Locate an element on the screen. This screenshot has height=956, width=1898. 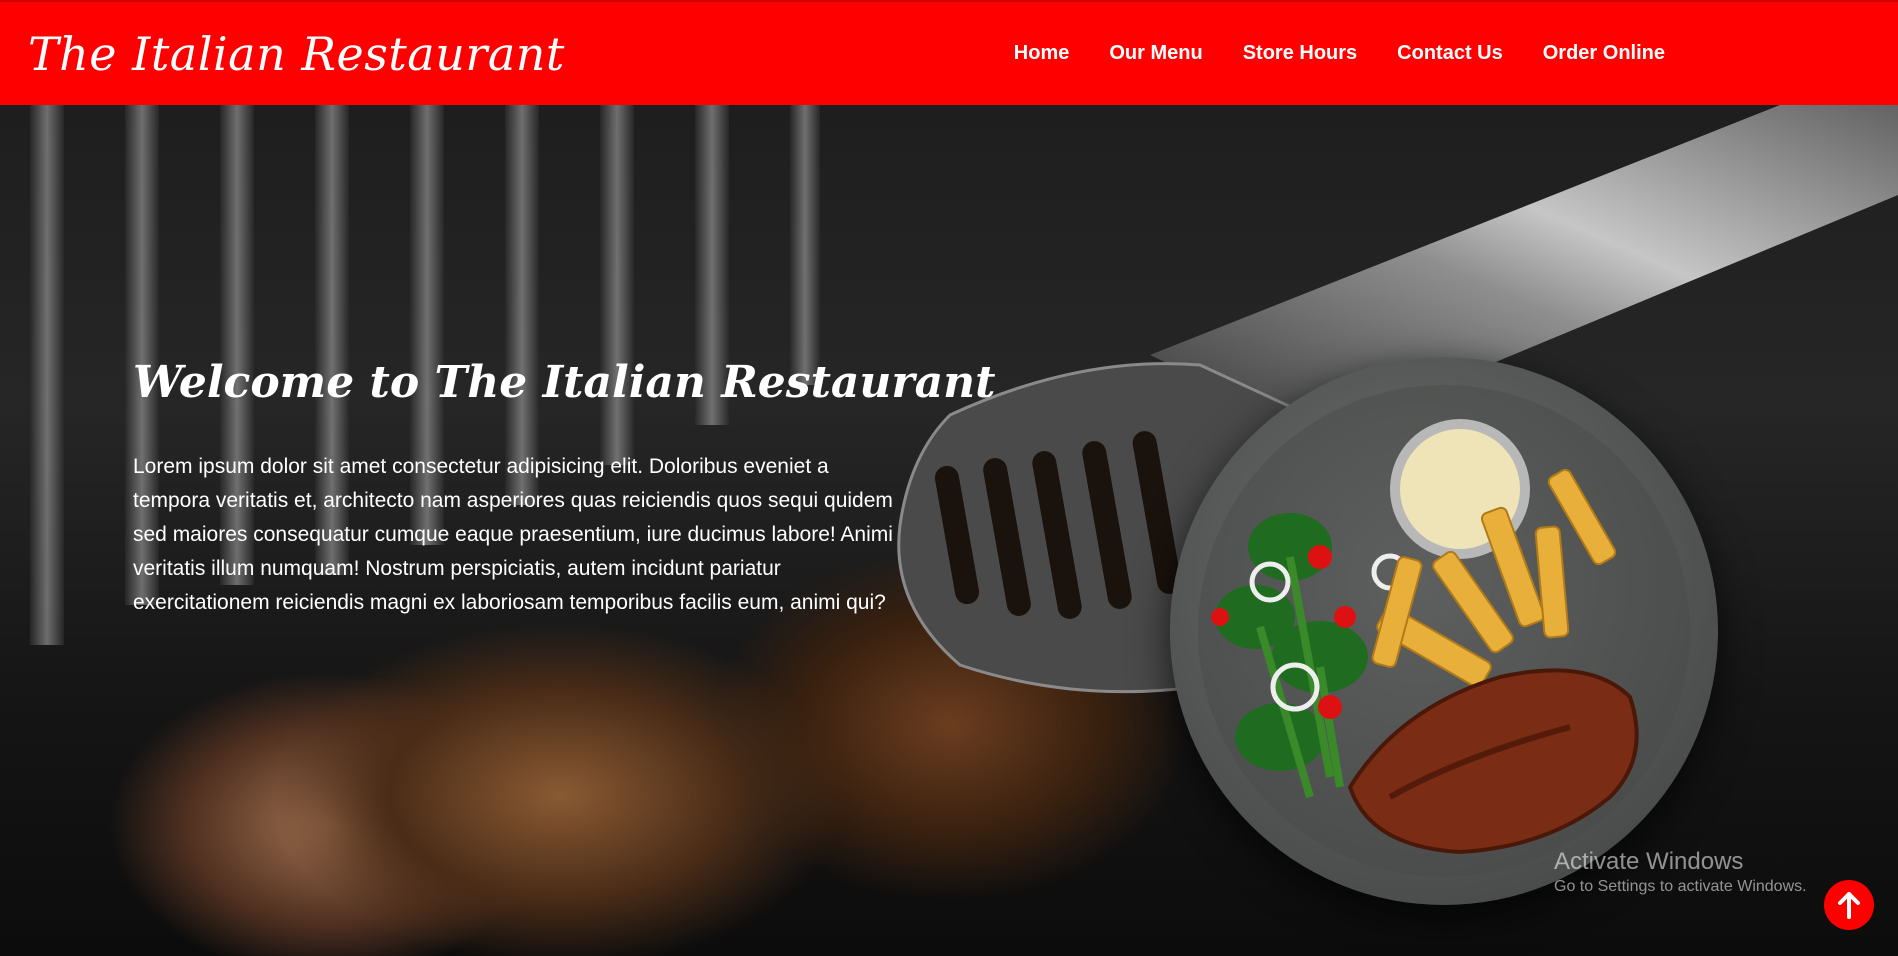
arrow-up-icon is located at coordinates (1849, 905).